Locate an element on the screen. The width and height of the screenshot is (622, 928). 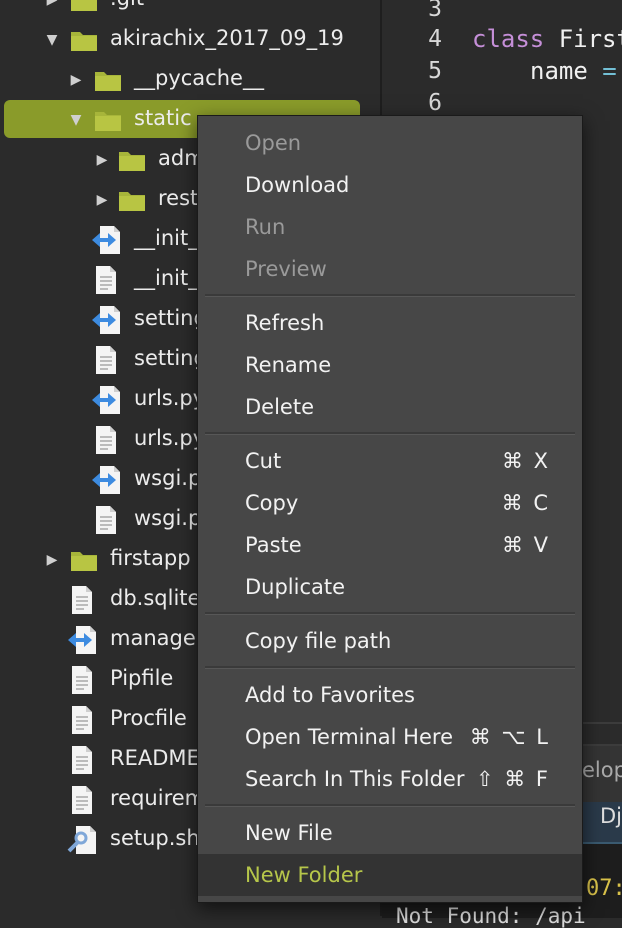
tree-item-label: Pipfile is located at coordinates (142, 678).